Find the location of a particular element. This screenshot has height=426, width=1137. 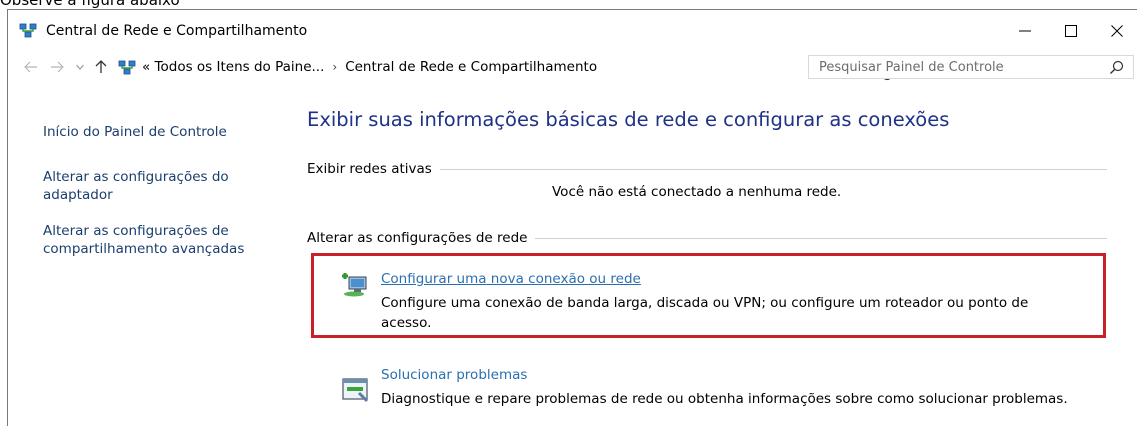

active-networks-section: Exibir redes ativas is located at coordinates (707, 169).